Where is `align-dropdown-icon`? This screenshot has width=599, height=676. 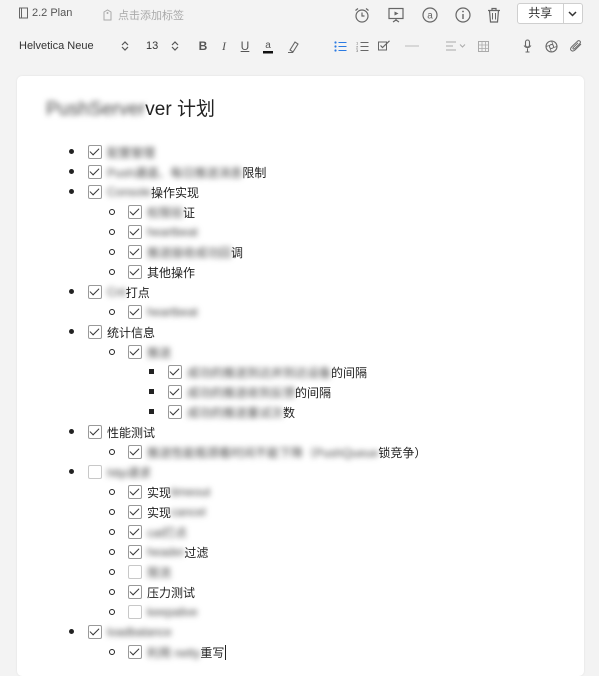
align-dropdown-icon is located at coordinates (457, 46).